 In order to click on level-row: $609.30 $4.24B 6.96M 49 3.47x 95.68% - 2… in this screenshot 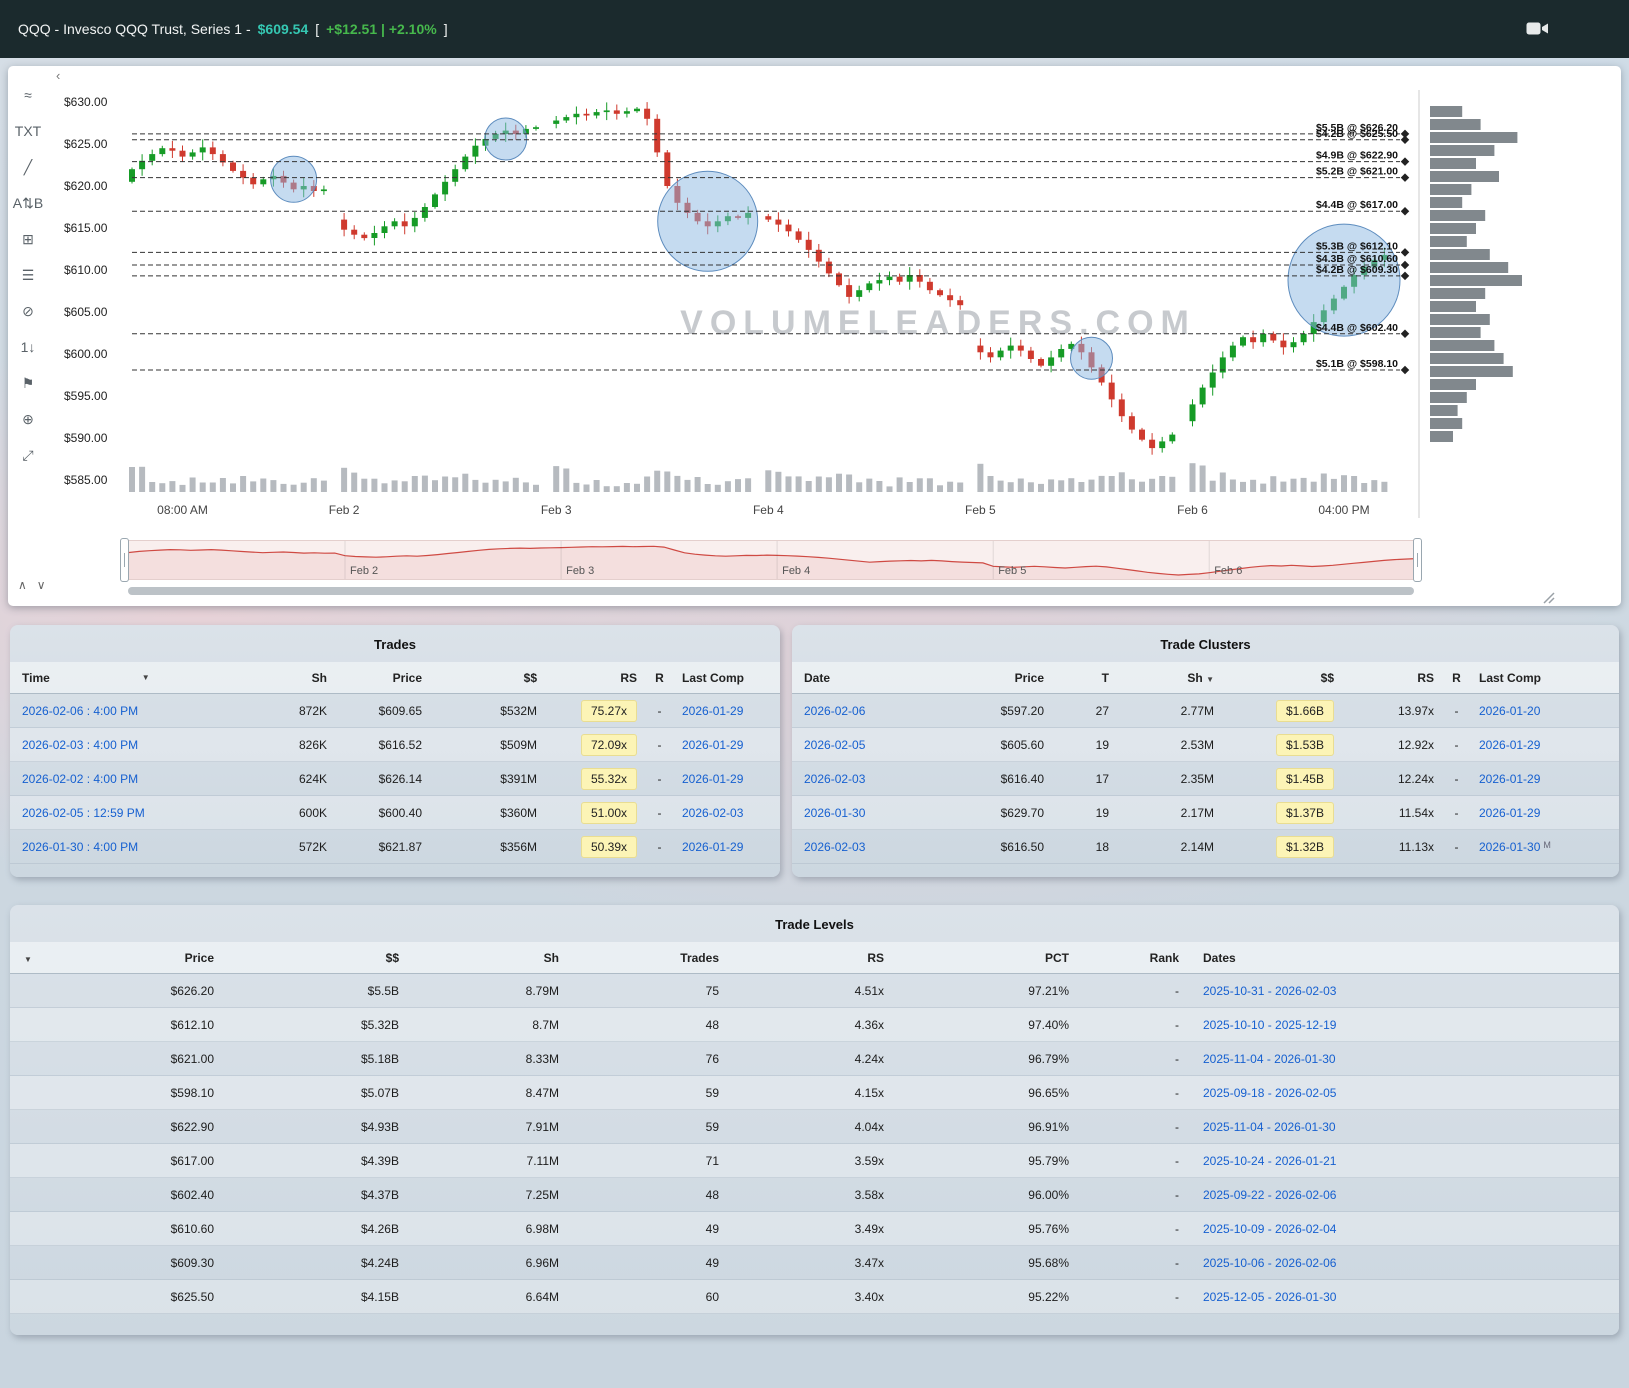, I will do `click(814, 1263)`.